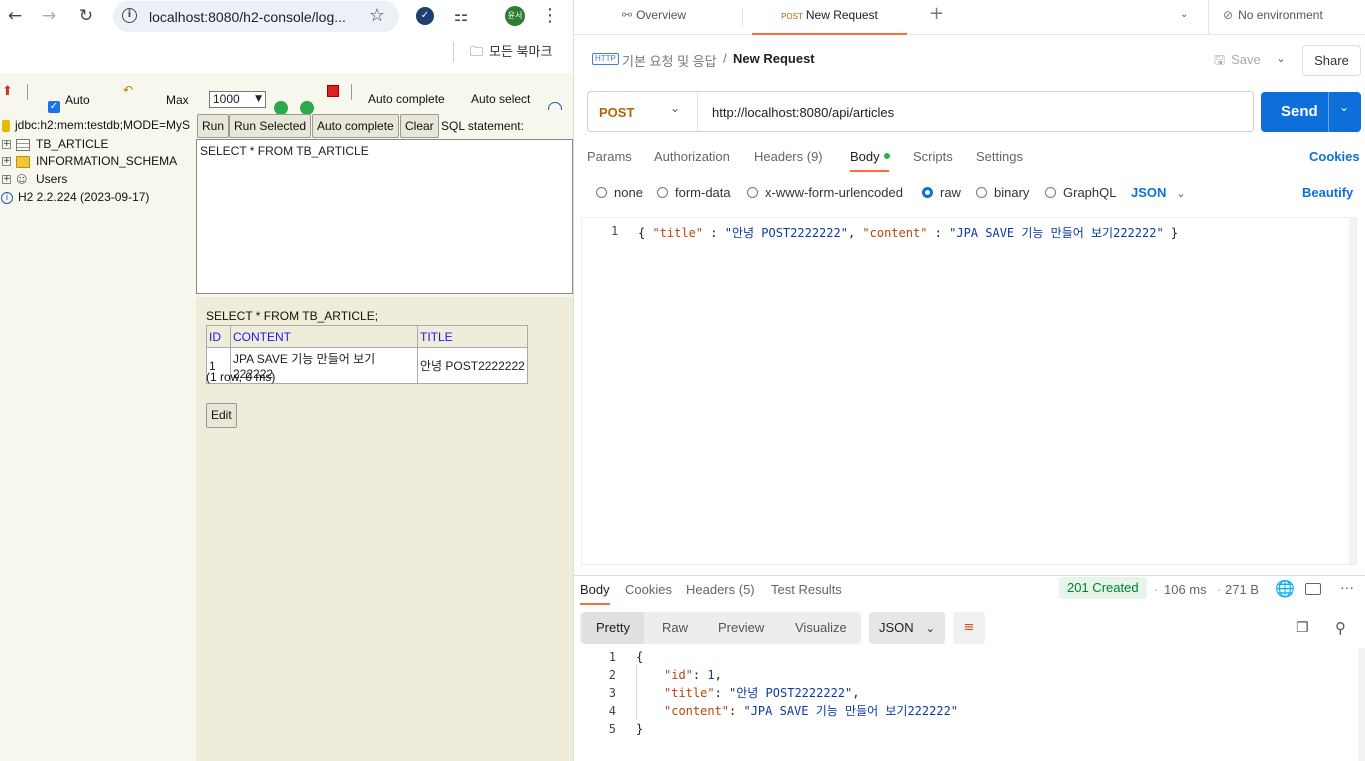 This screenshot has width=1365, height=761. Describe the element at coordinates (1158, 192) in the screenshot. I see `format-select: JSON ⌄` at that location.